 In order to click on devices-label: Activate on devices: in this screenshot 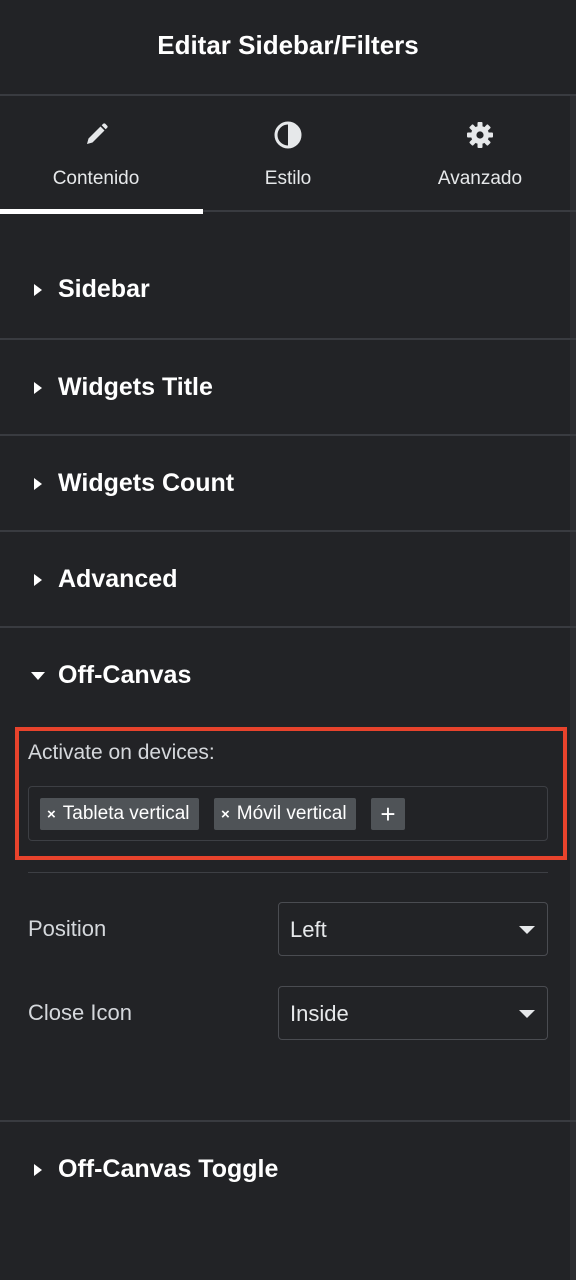, I will do `click(121, 752)`.